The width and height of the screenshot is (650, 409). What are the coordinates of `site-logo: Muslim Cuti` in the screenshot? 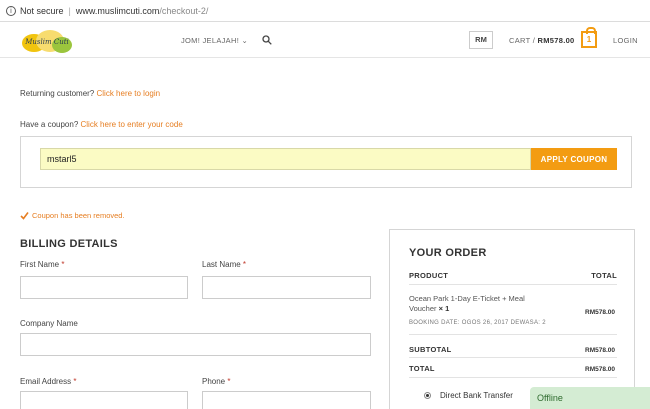 It's located at (47, 41).